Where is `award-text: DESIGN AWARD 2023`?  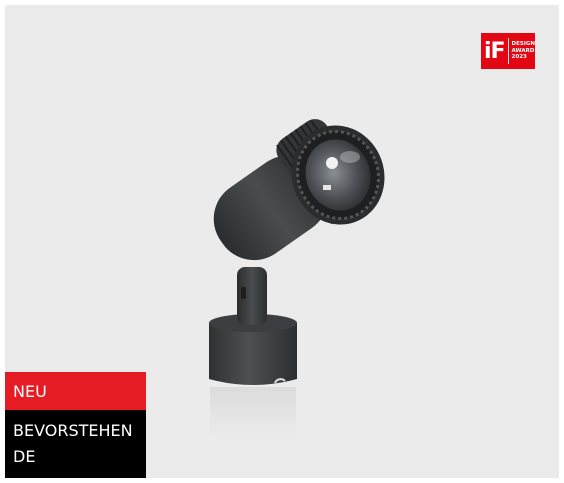 award-text: DESIGN AWARD 2023 is located at coordinates (522, 51).